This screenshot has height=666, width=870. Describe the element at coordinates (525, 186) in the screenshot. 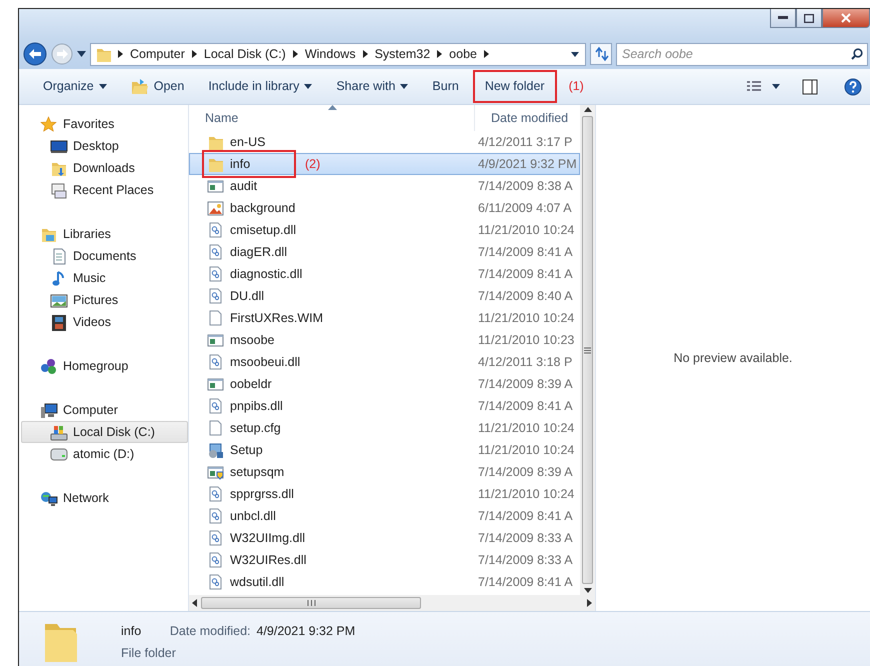

I see `date-modified: 7/14/2009 8:38 A` at that location.